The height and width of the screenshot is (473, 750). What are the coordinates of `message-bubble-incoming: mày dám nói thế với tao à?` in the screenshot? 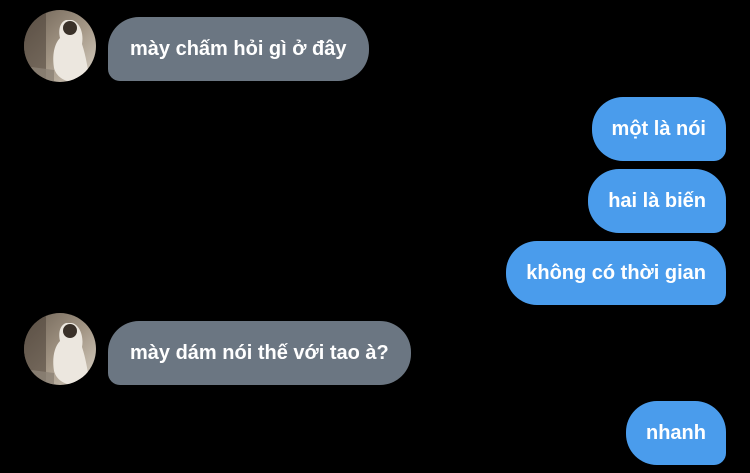 It's located at (259, 353).